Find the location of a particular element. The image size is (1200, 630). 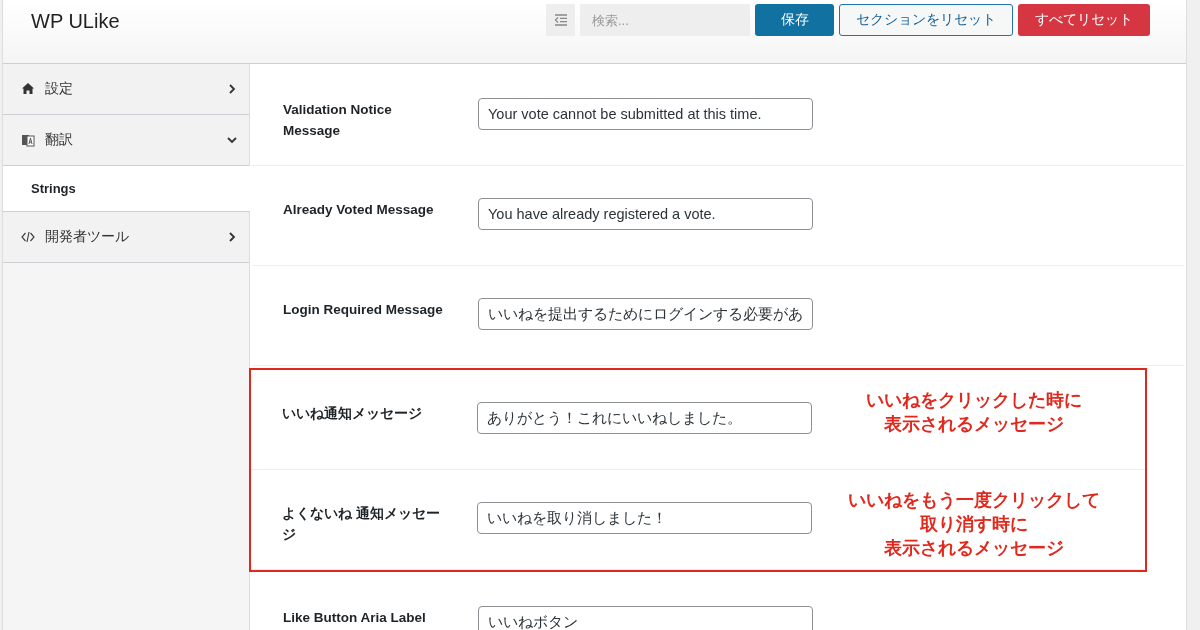

collapse-toggle is located at coordinates (560, 20).